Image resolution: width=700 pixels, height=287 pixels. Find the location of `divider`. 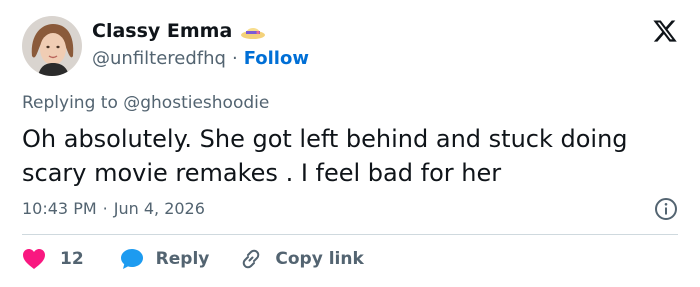

divider is located at coordinates (350, 234).